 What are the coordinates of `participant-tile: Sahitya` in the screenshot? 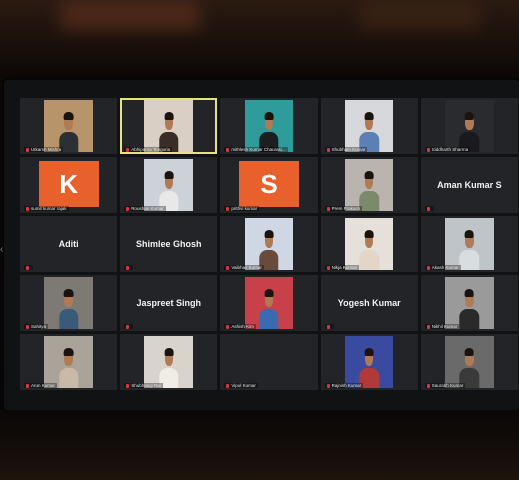 It's located at (69, 303).